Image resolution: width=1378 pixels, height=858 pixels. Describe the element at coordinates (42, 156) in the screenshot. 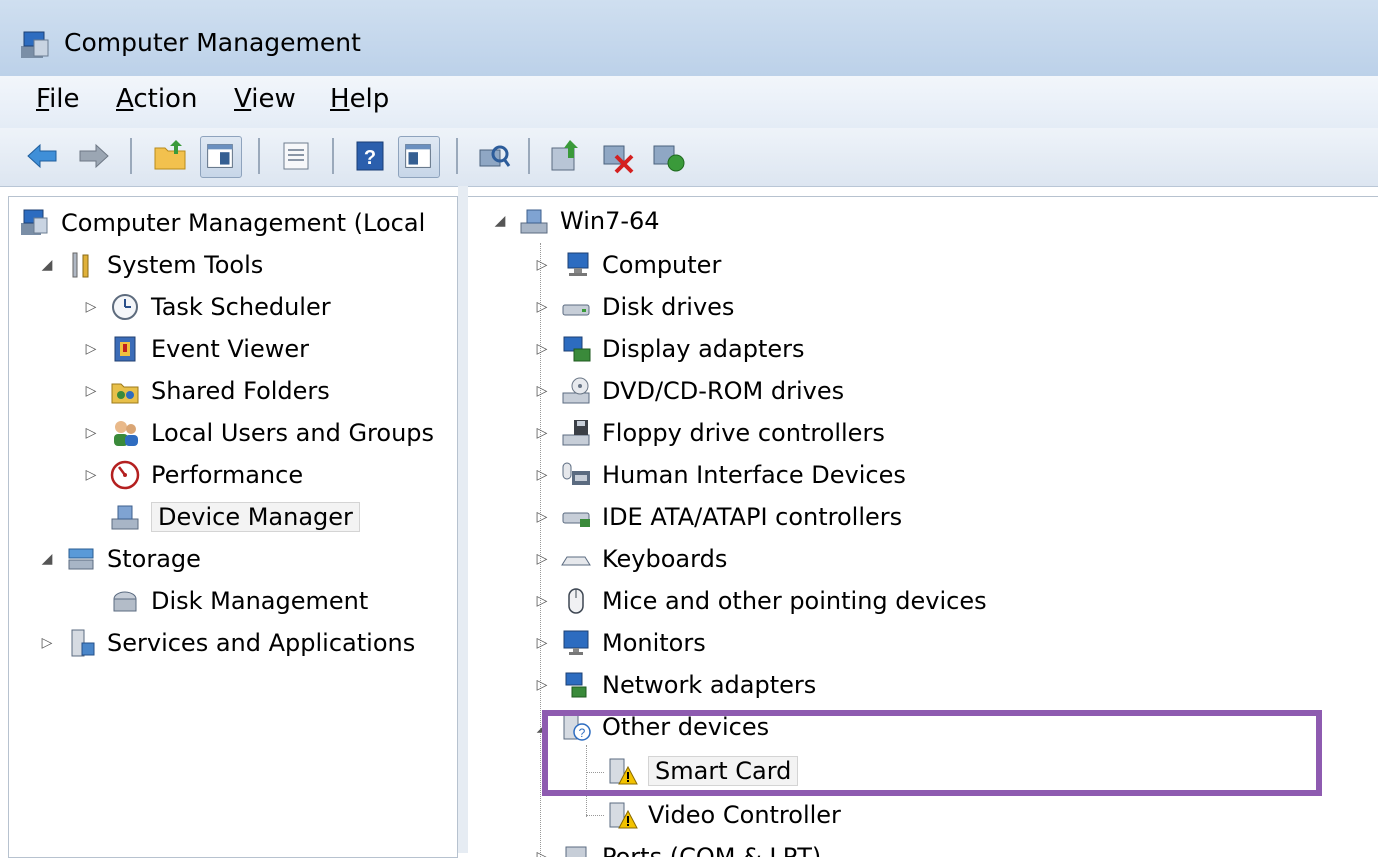

I see `back-arrow-icon` at that location.